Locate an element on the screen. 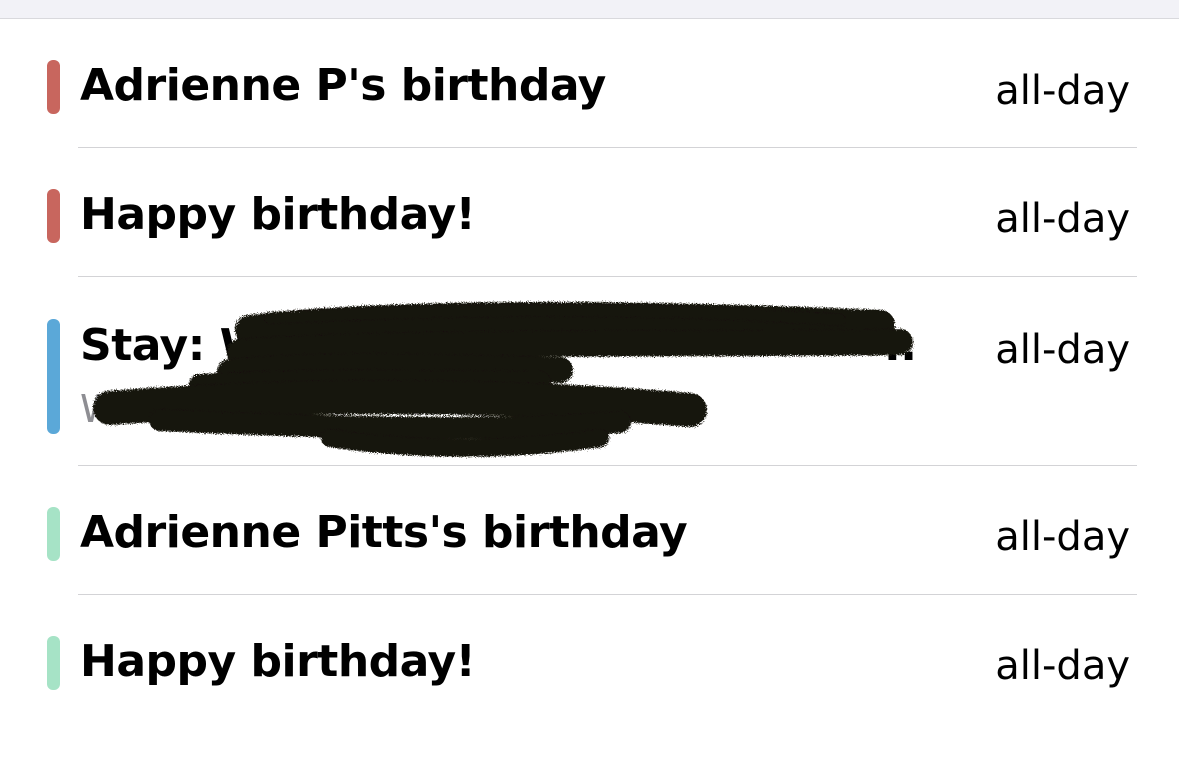  event-row: Adrienne P's birthday all-day is located at coordinates (589, 93).